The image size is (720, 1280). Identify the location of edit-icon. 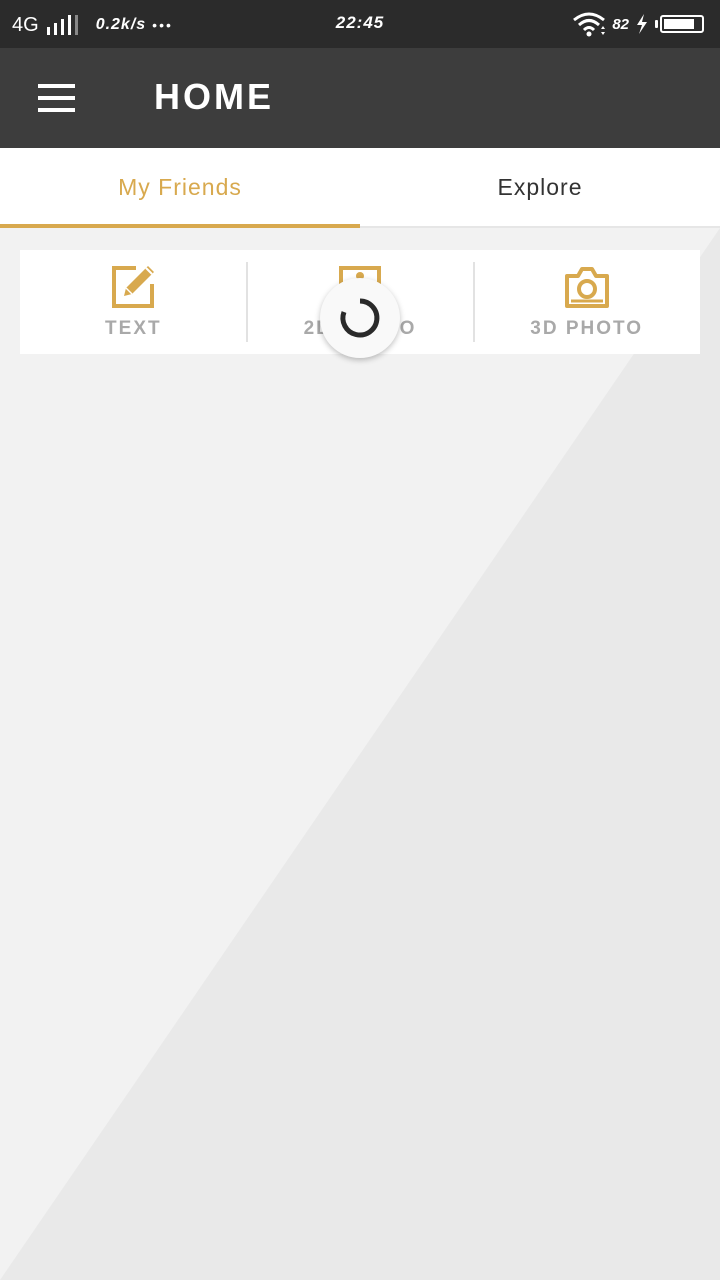
(133, 287).